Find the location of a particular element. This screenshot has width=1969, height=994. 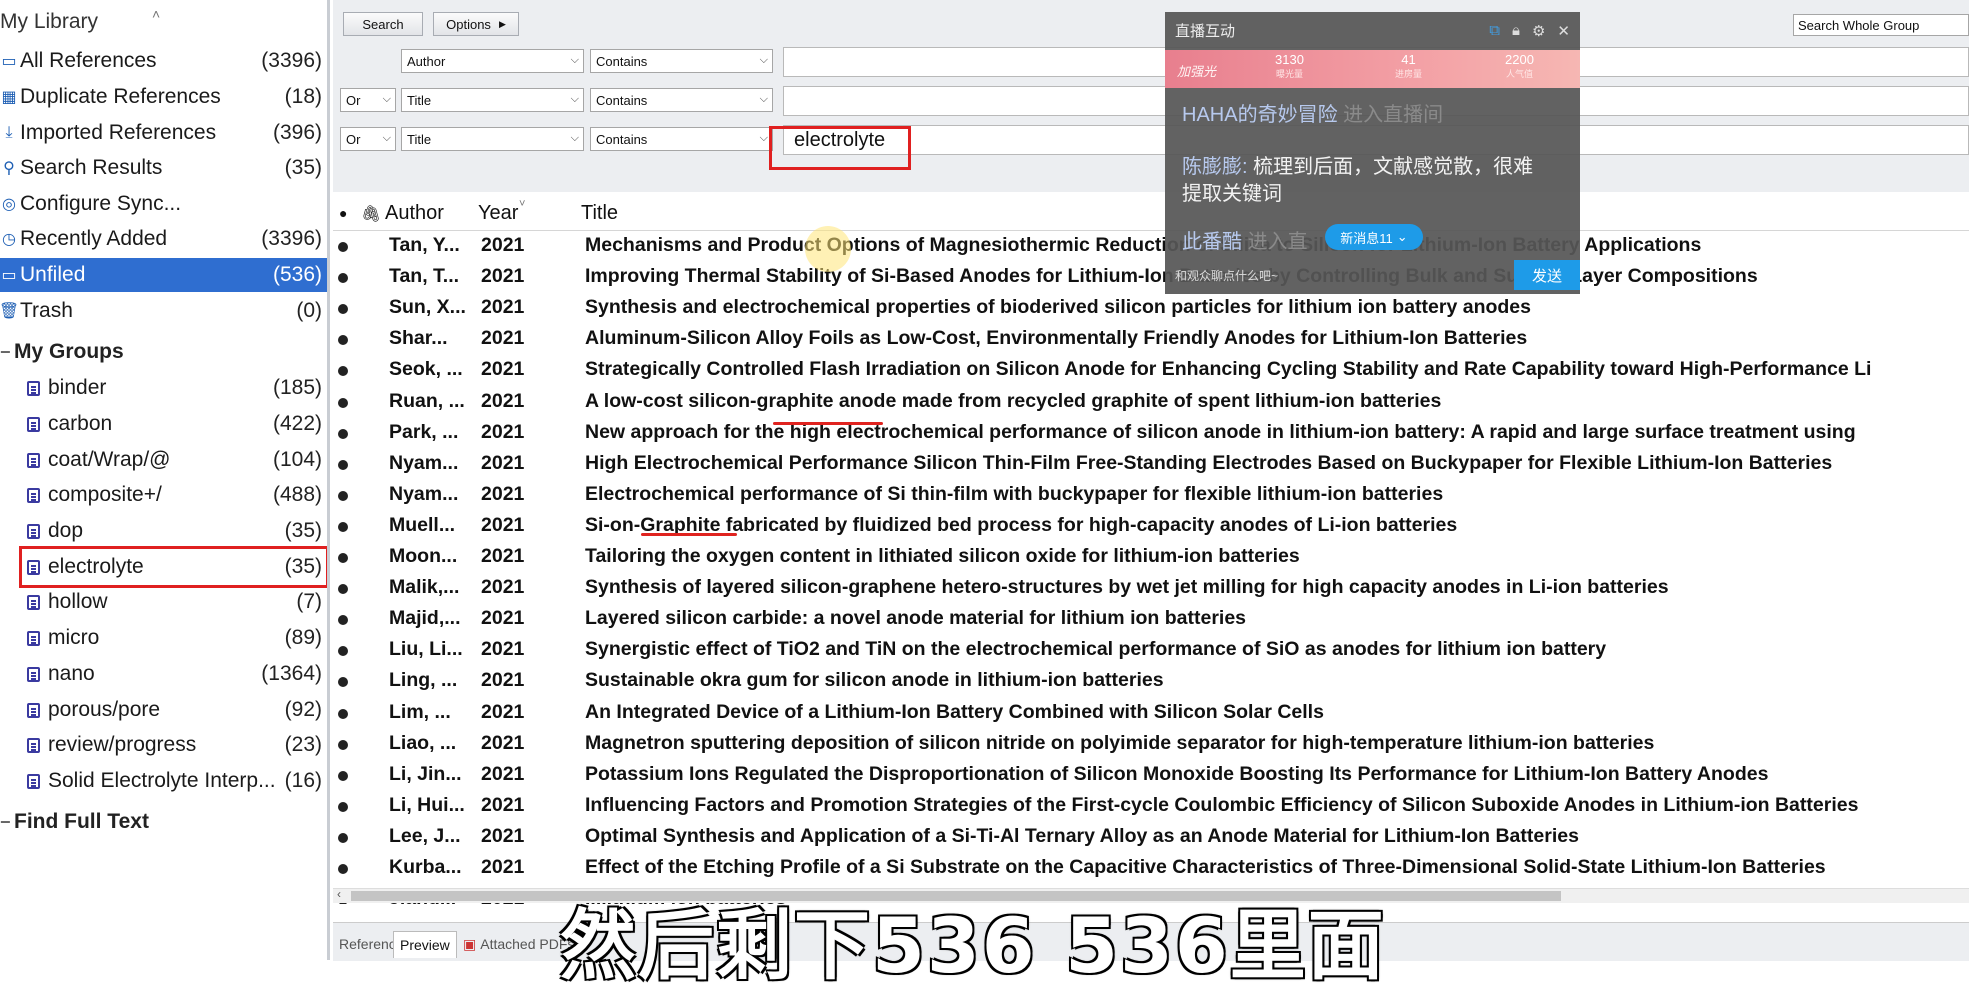

group-item-coat-wrap: coat/Wrap/@ (104) is located at coordinates (174, 460).